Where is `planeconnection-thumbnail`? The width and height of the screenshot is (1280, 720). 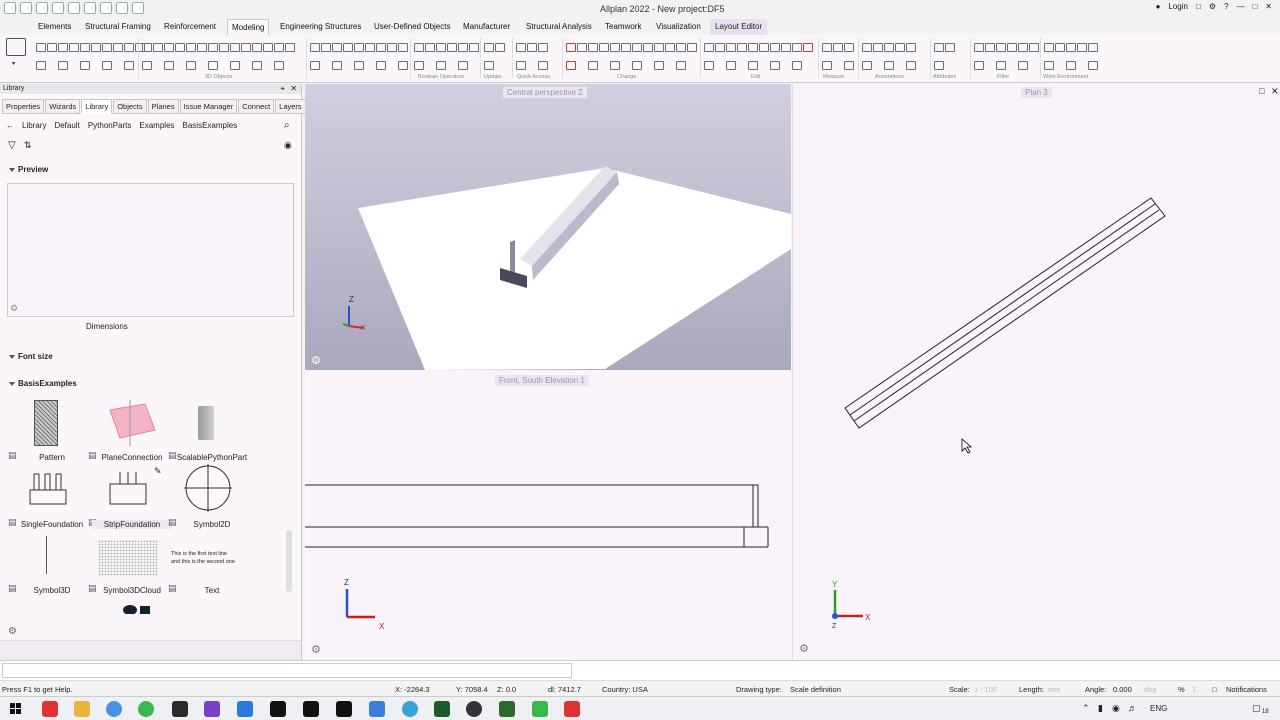
planeconnection-thumbnail is located at coordinates (131, 423).